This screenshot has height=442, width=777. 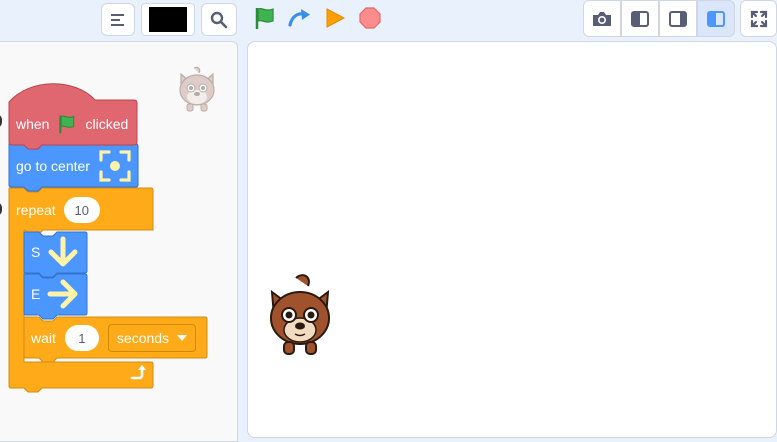 What do you see at coordinates (62, 294) in the screenshot?
I see `arrow-right-icon` at bounding box center [62, 294].